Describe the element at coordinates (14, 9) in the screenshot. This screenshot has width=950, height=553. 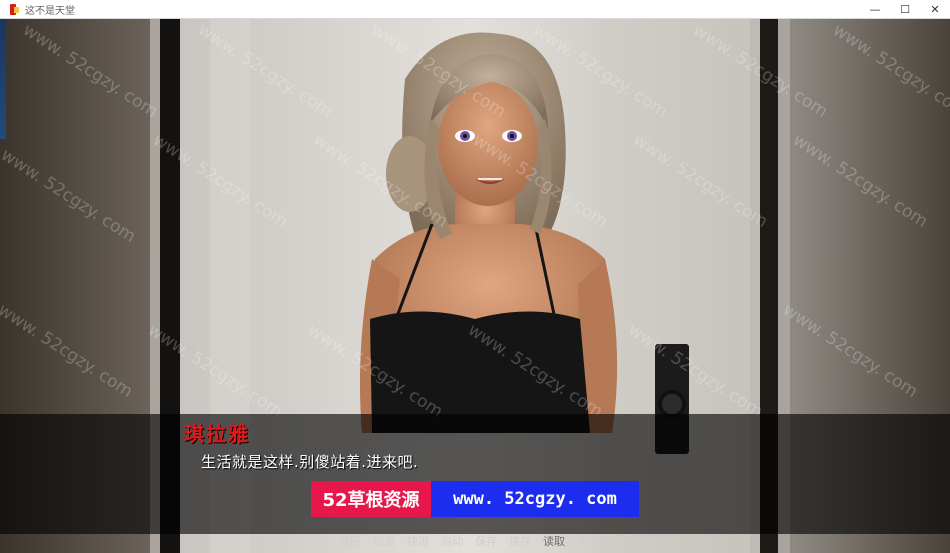
I see `app-icon` at that location.